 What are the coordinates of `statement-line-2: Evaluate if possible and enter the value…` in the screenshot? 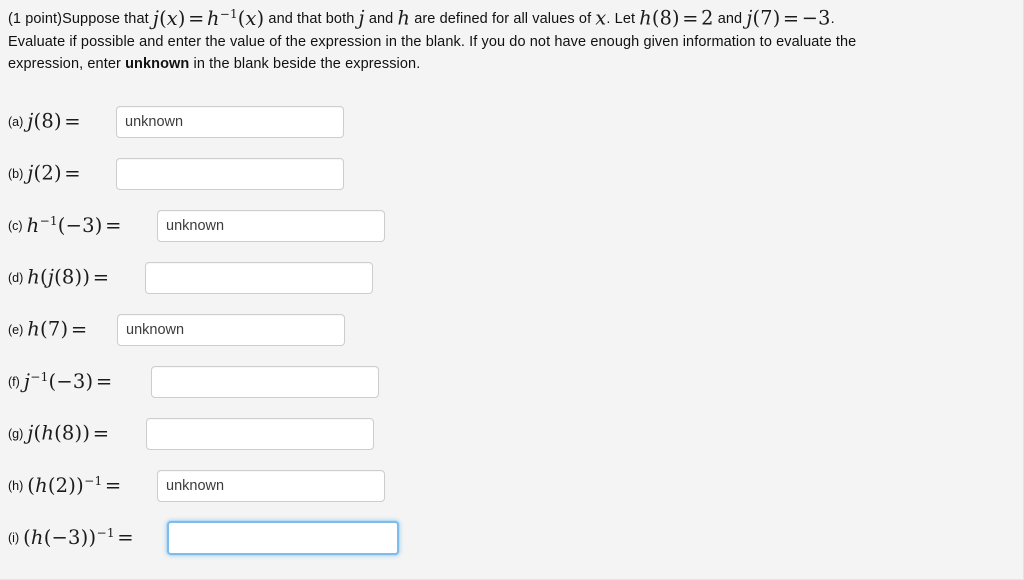 It's located at (432, 41).